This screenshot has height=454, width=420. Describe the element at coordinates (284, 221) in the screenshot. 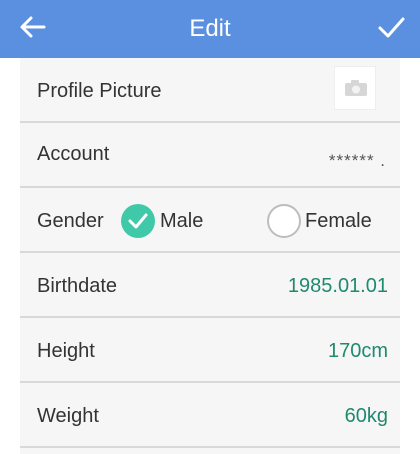

I see `female-radio` at that location.